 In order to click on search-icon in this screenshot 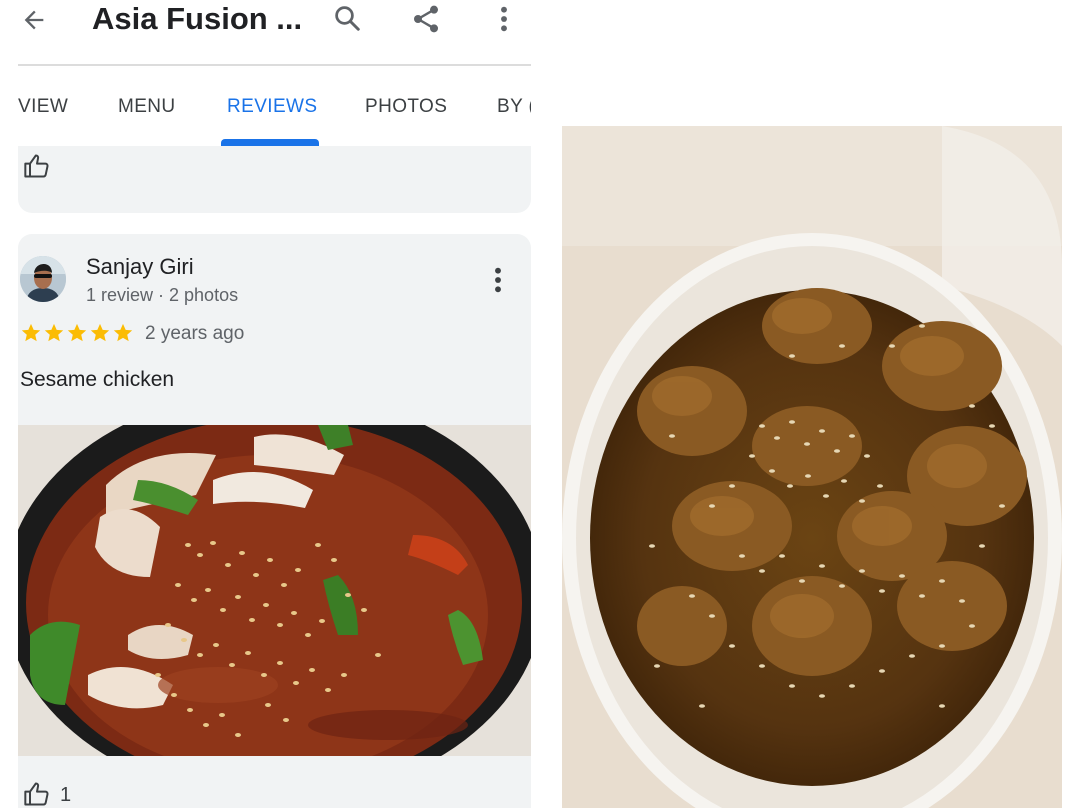, I will do `click(347, 18)`.